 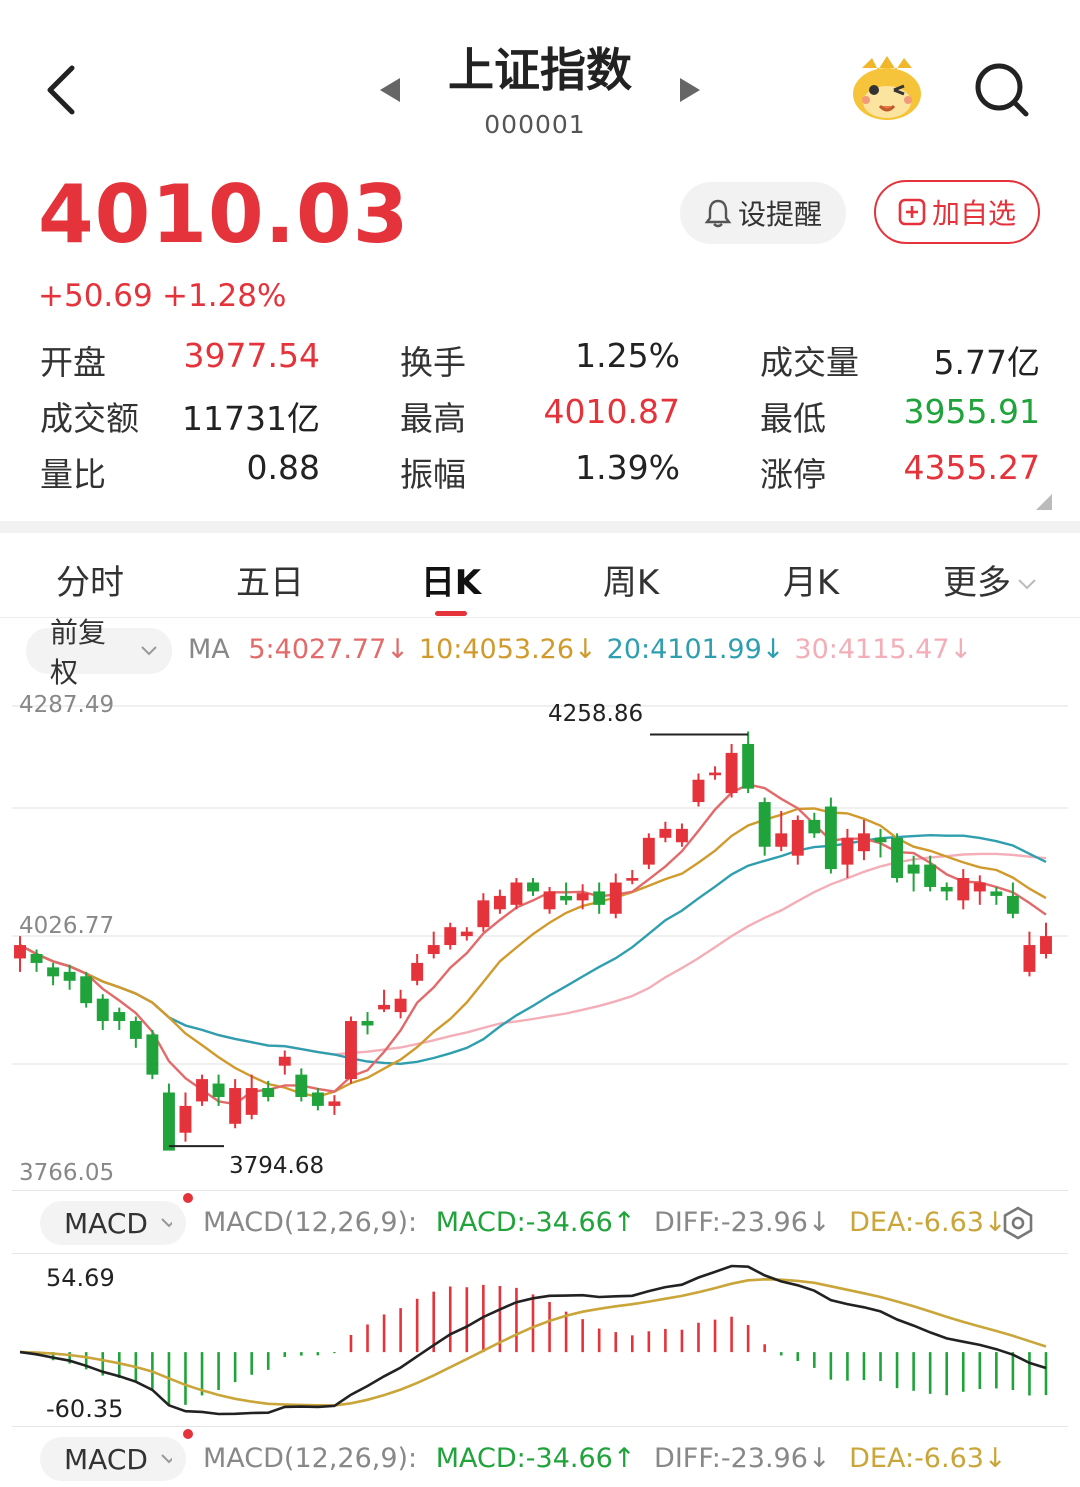 I want to click on back-button, so click(x=63, y=90).